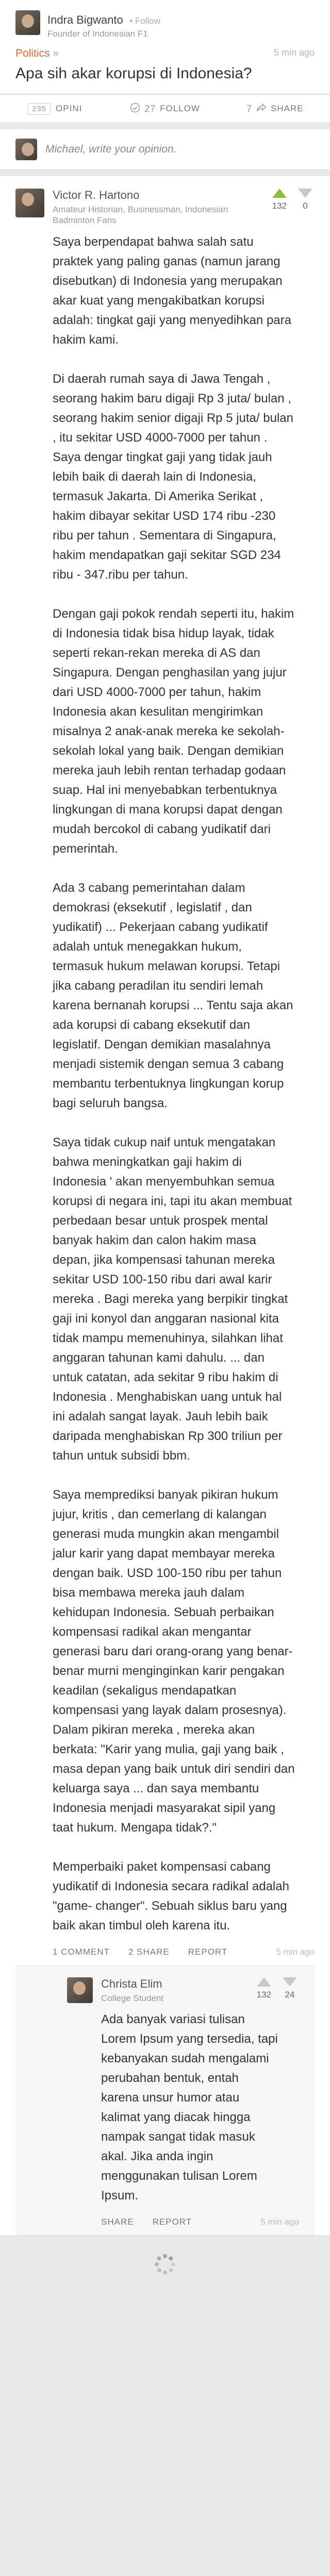 The width and height of the screenshot is (330, 2576). I want to click on follow-author-link: • Follow, so click(144, 21).